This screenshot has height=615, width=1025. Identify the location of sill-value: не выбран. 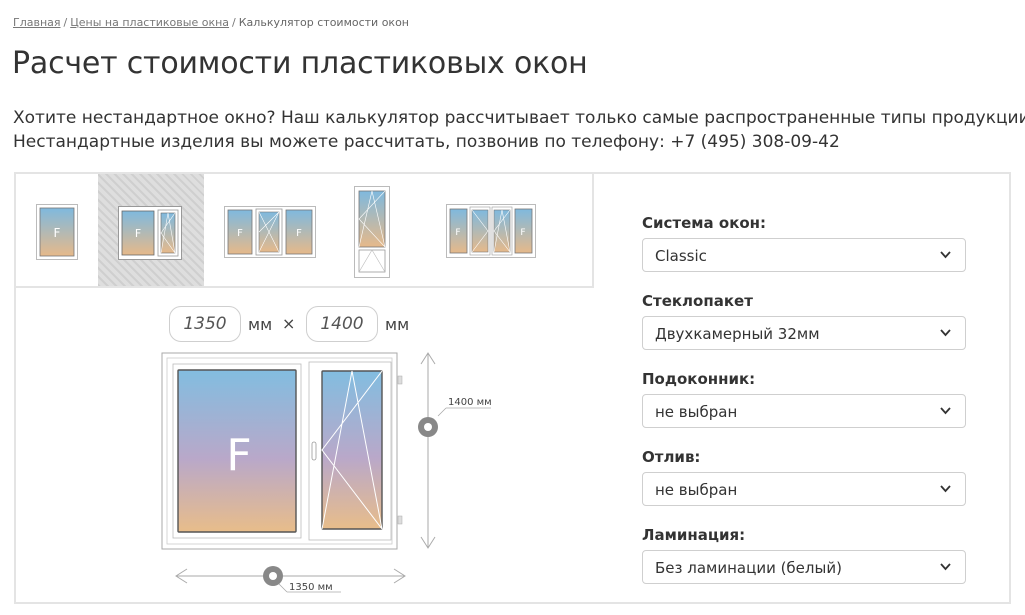
(696, 412).